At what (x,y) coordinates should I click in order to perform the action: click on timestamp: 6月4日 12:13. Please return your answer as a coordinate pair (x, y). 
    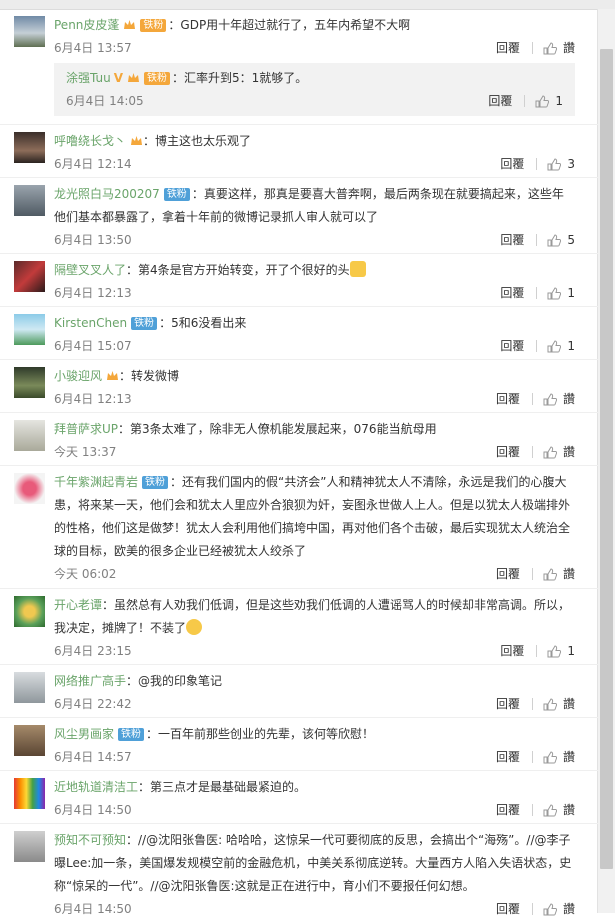
    Looking at the image, I should click on (93, 399).